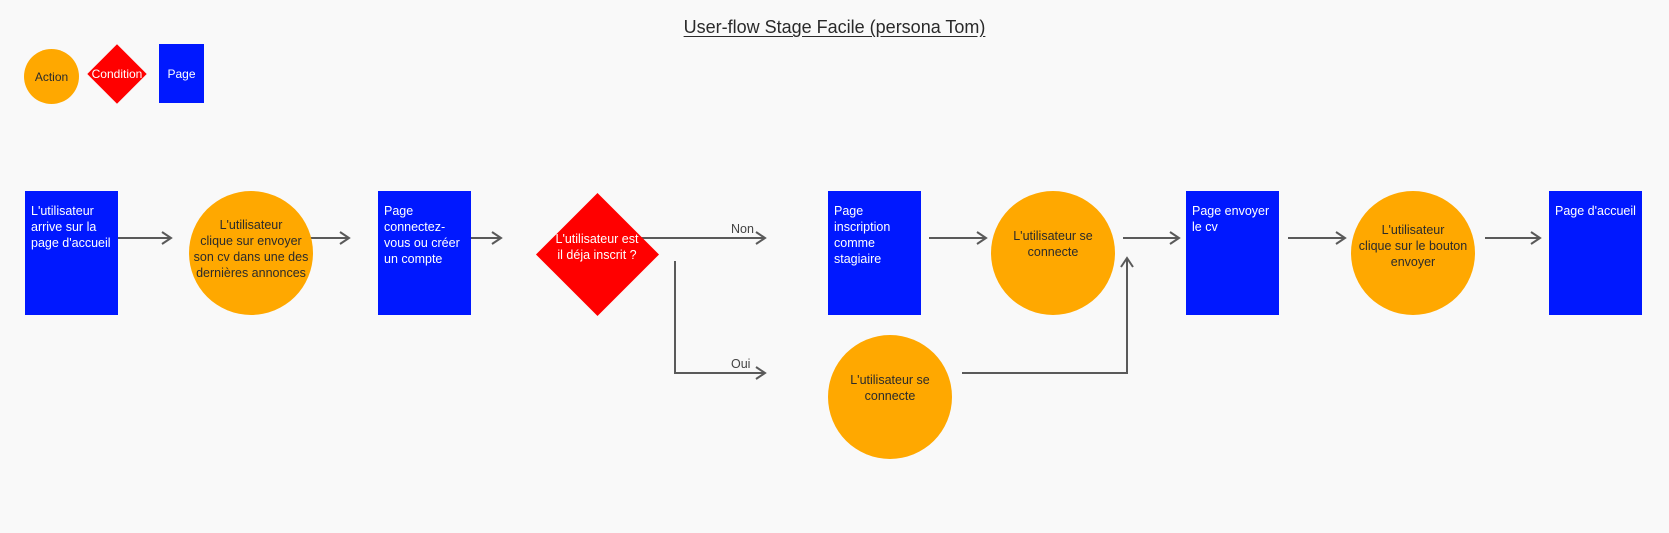 The width and height of the screenshot is (1669, 533). I want to click on node-page-envoyer-cv: Page envoyer le cv, so click(1232, 253).